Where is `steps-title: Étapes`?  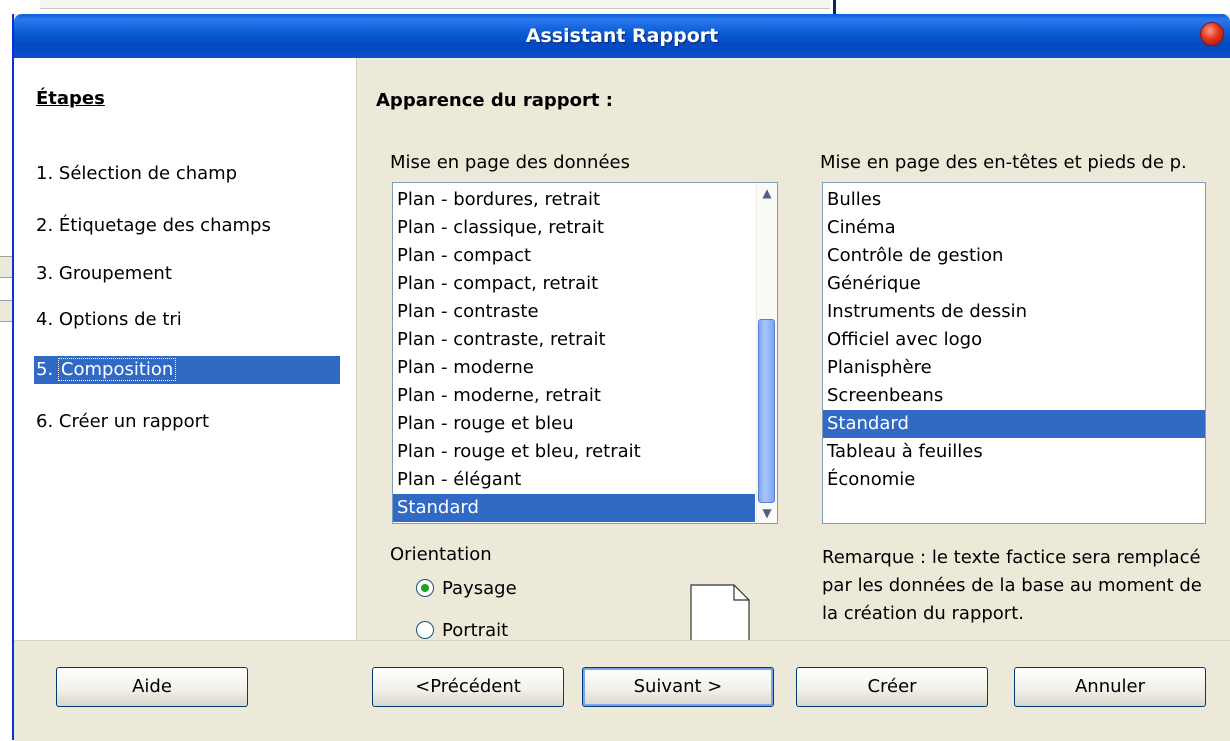 steps-title: Étapes is located at coordinates (70, 98).